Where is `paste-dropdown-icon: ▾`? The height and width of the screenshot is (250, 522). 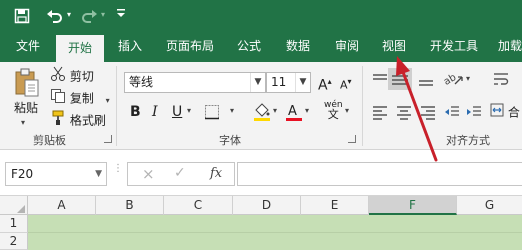
paste-dropdown-icon: ▾ is located at coordinates (23, 122).